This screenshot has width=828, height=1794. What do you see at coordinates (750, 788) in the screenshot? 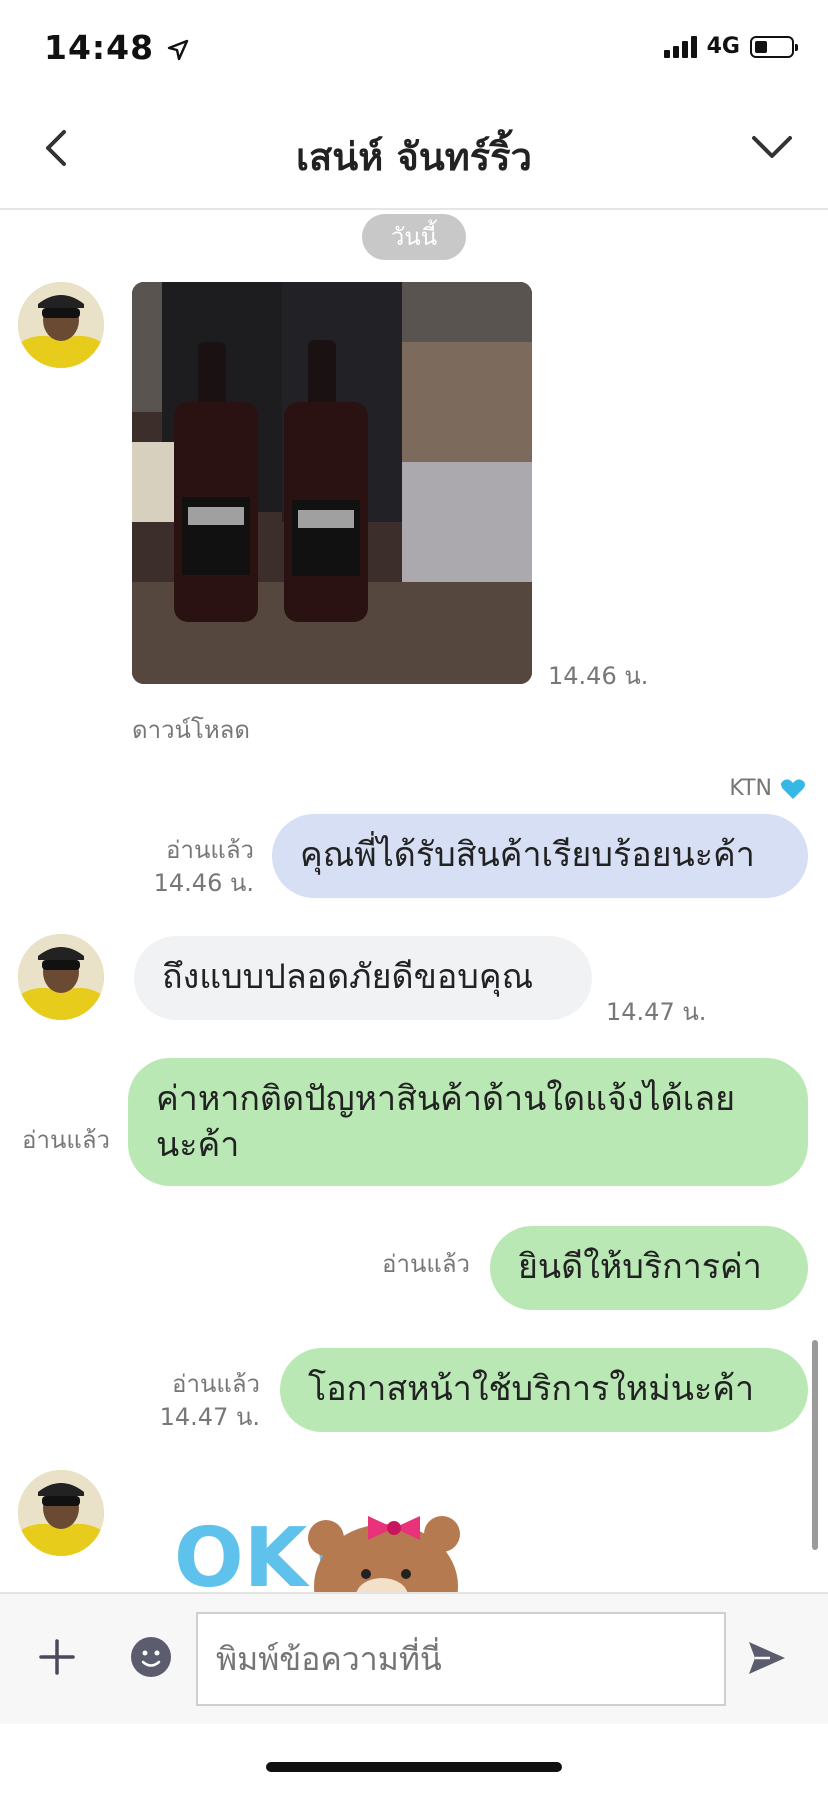
I see `sender-name: KTN` at bounding box center [750, 788].